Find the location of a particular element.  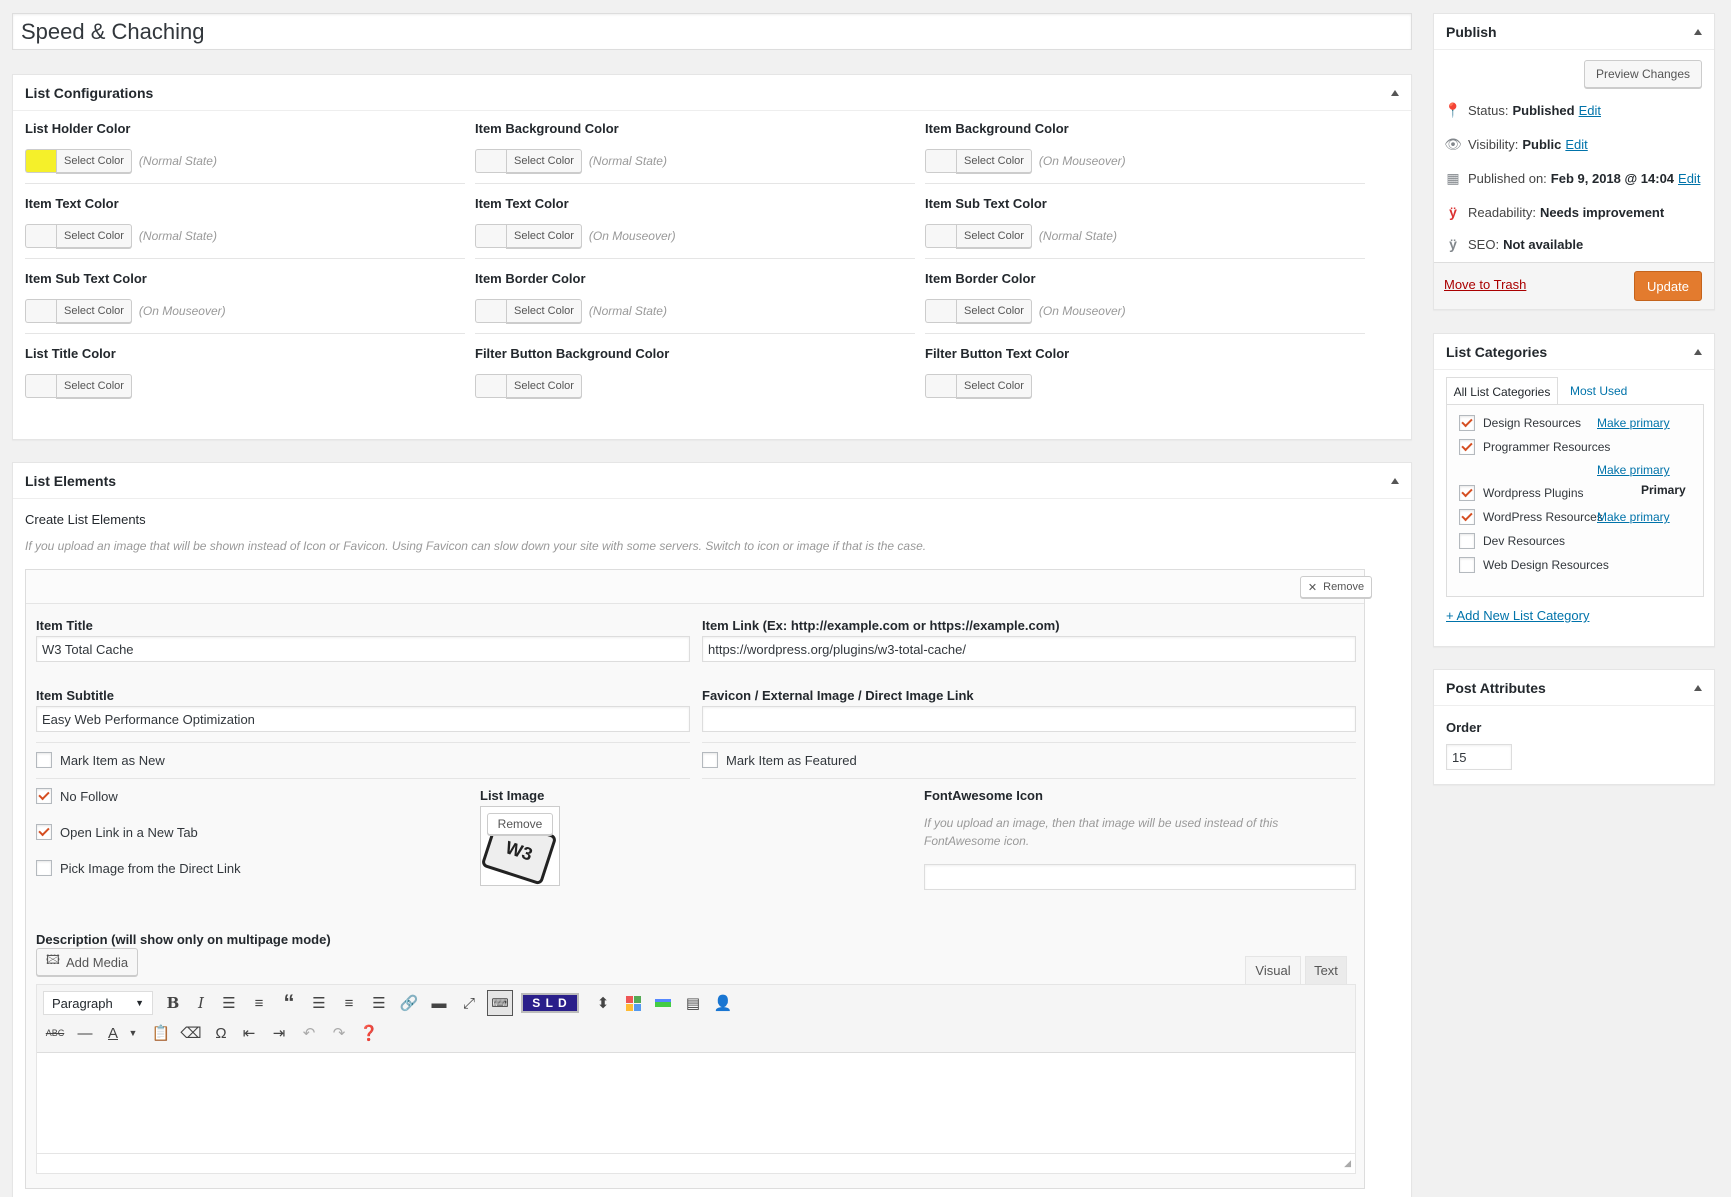

no-follow-checkbox: No Follow is located at coordinates (77, 796).